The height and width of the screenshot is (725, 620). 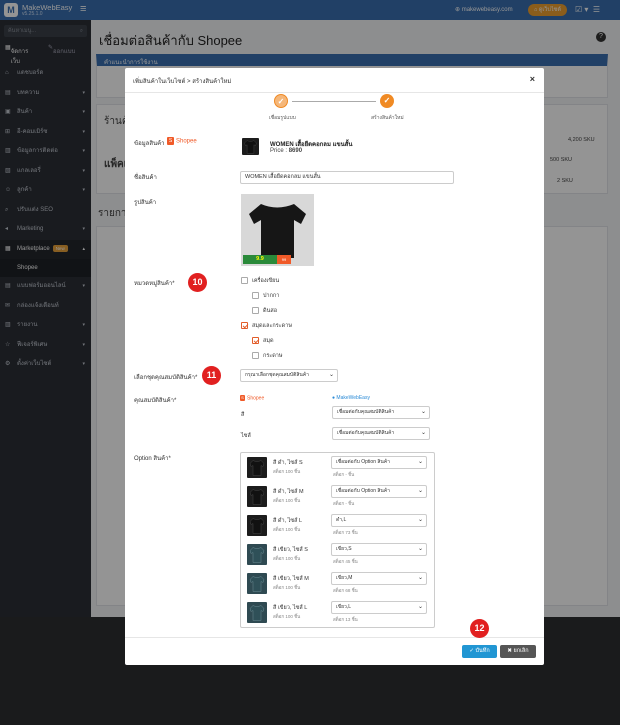 I want to click on callout-10: 10, so click(x=197, y=282).